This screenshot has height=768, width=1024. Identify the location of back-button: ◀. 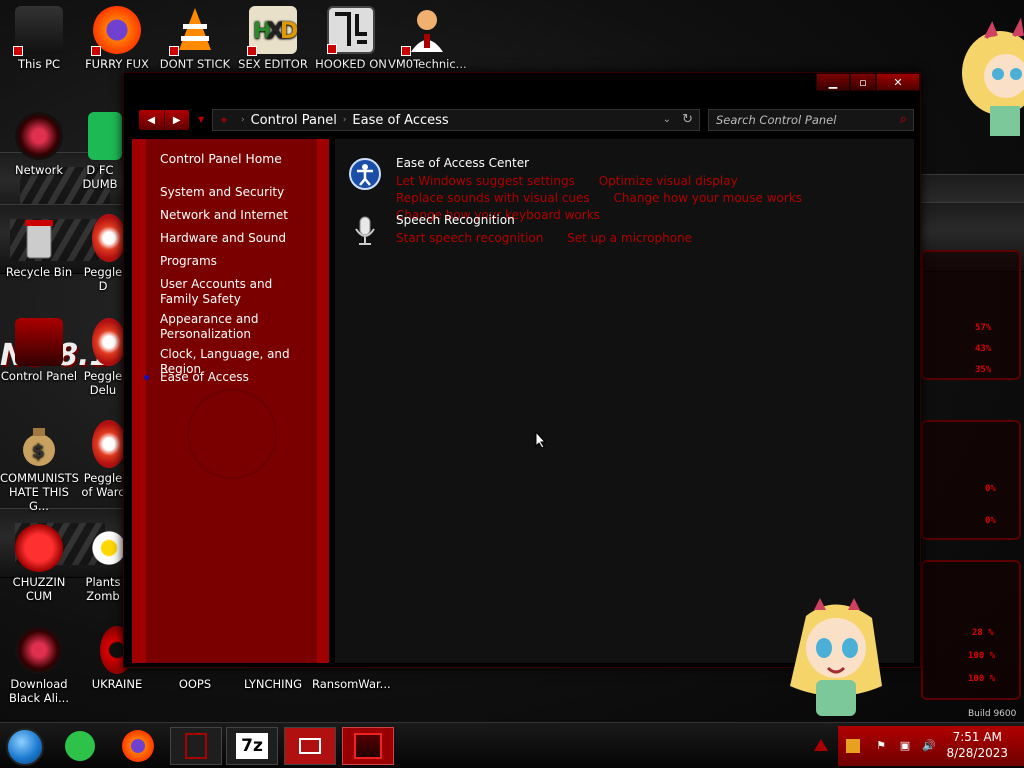
(151, 120).